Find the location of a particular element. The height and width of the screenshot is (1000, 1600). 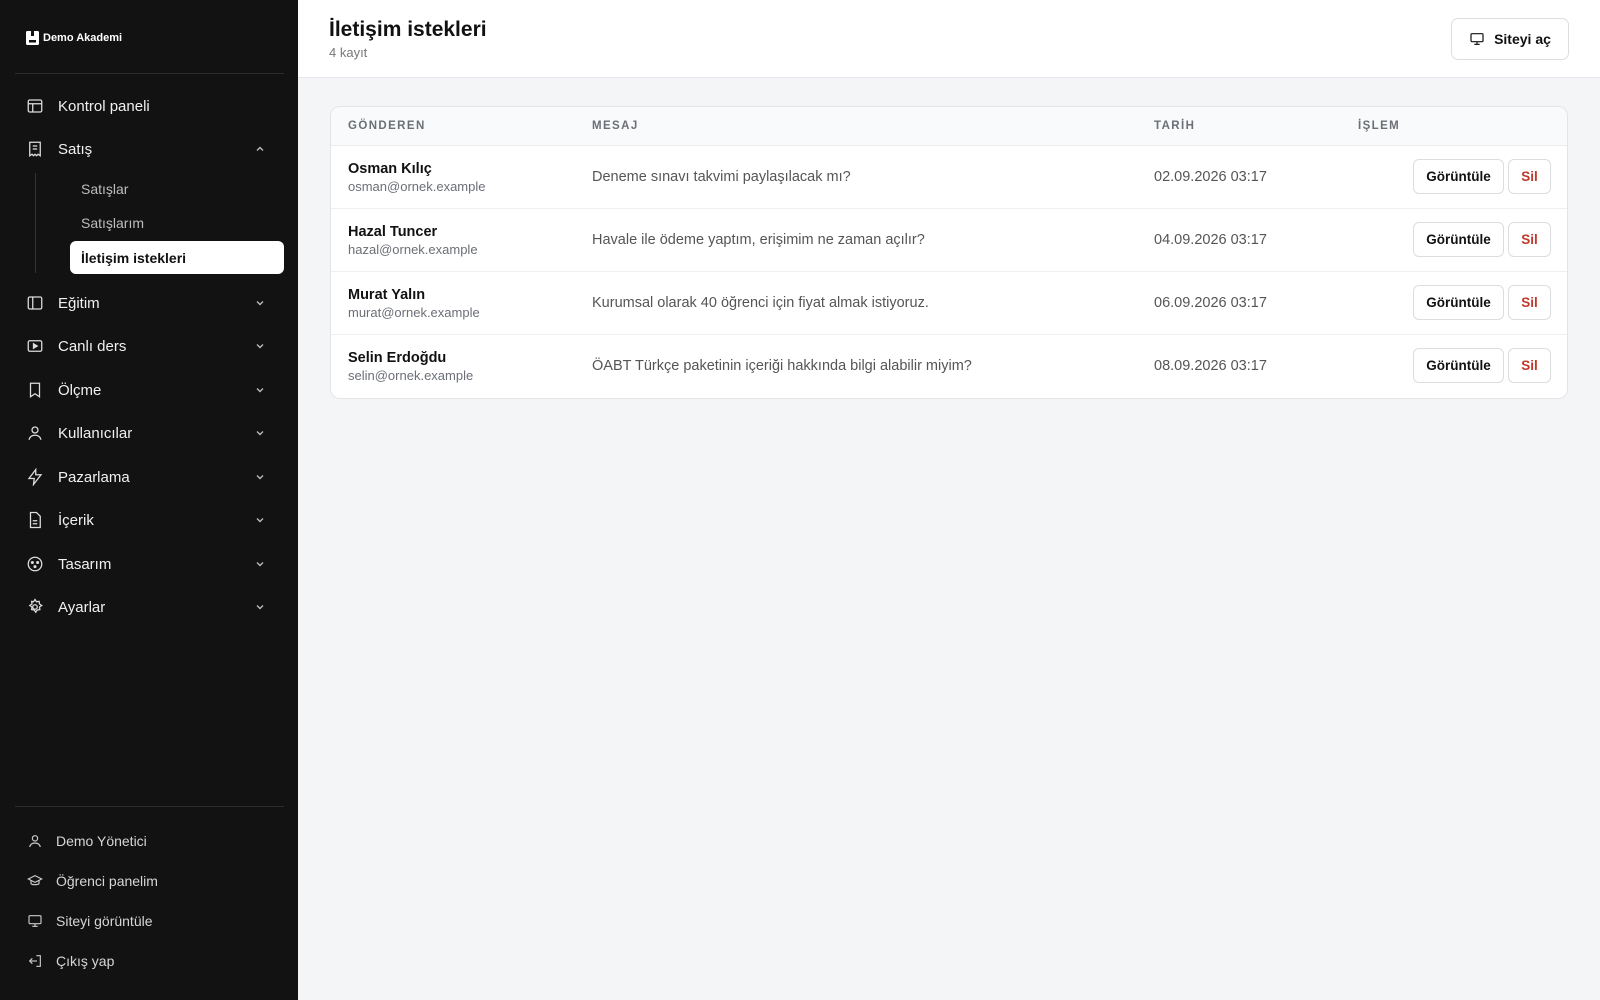

subitem-label: Satışlarım is located at coordinates (113, 222).